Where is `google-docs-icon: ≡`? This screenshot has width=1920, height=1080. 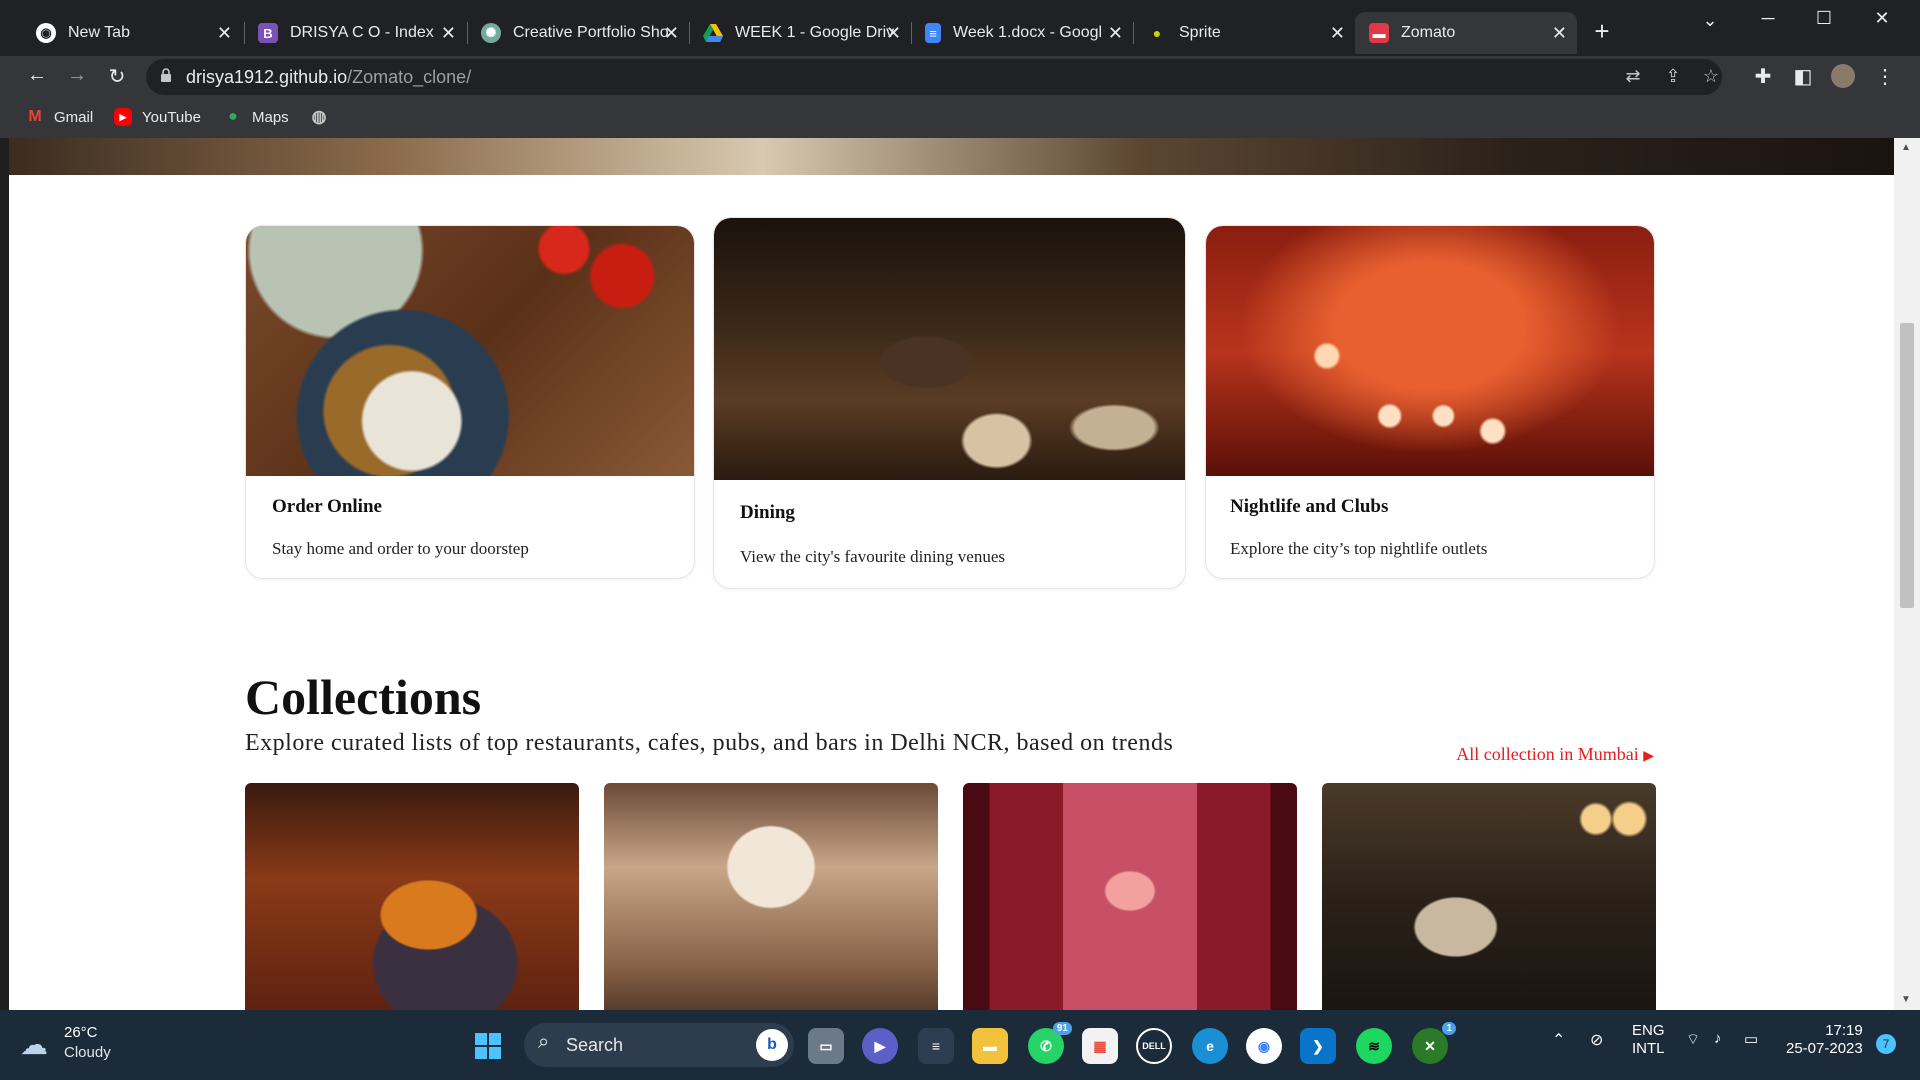 google-docs-icon: ≡ is located at coordinates (933, 33).